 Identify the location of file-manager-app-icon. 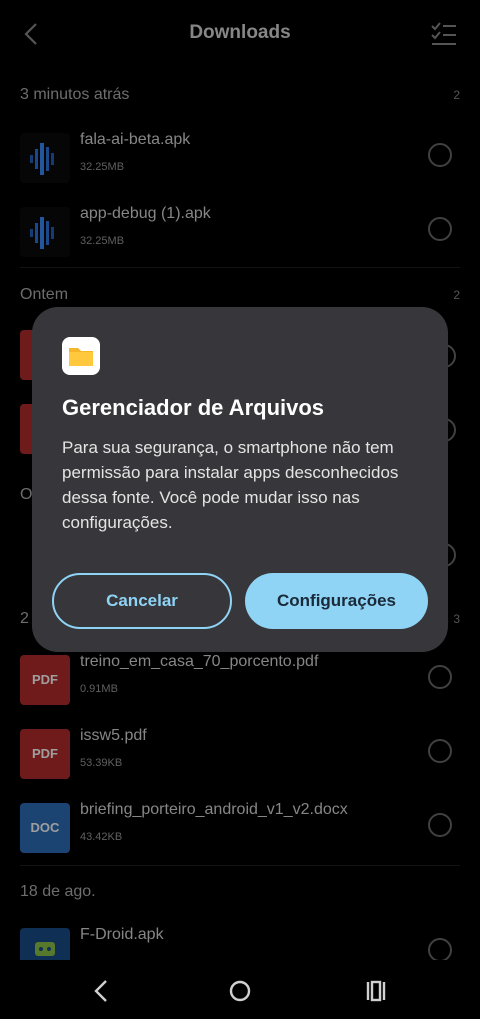
(81, 356).